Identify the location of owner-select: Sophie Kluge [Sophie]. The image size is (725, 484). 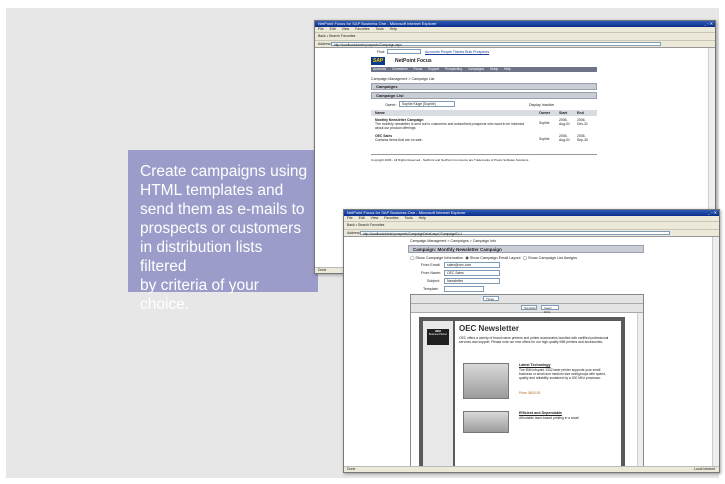
(427, 104).